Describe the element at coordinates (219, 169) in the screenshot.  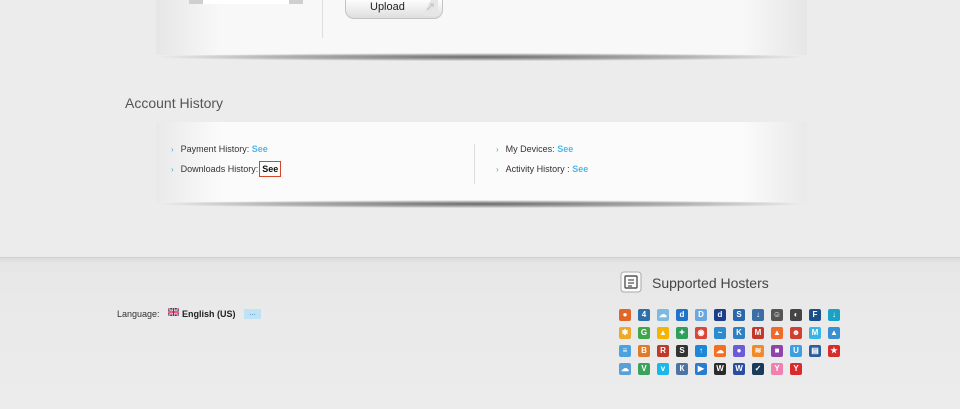
I see `downloads-history-label: Downloads History:` at that location.